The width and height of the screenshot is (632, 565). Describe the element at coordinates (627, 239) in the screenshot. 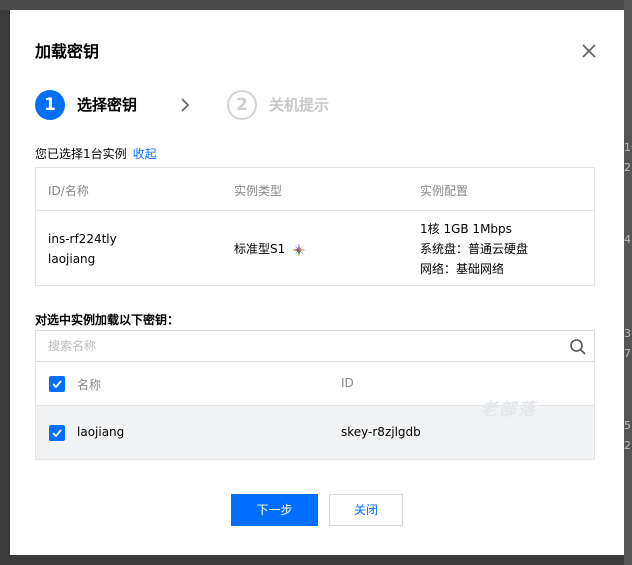

I see `background-text: 4` at that location.